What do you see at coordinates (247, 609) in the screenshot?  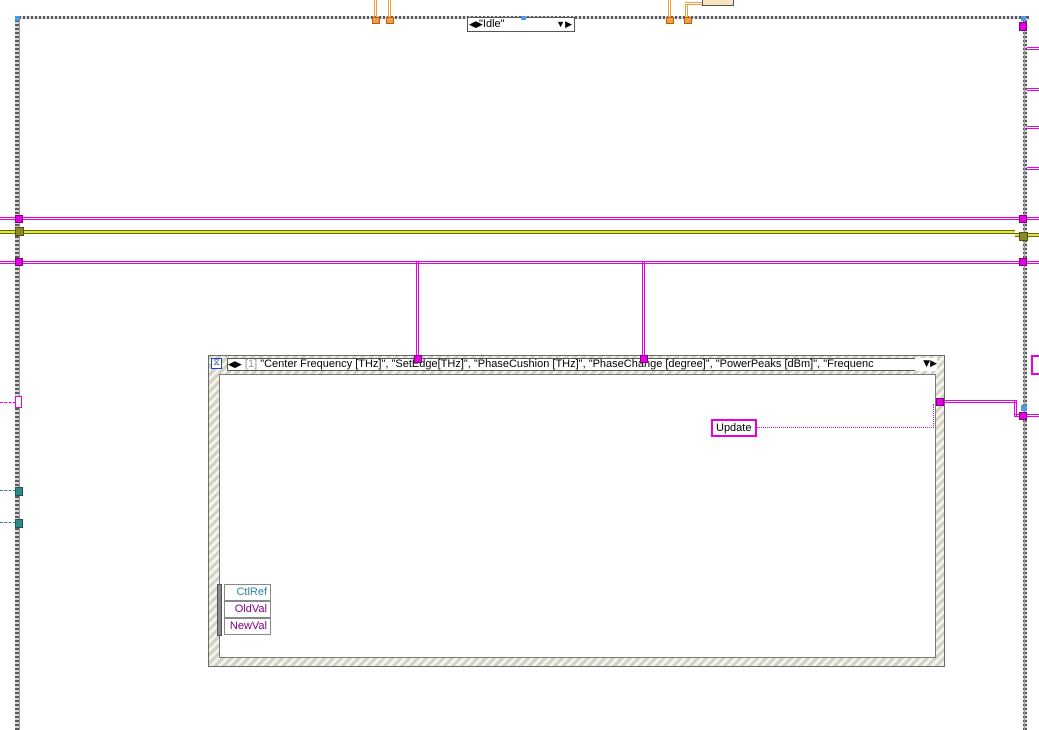 I see `event-data-oldval: OldVal` at bounding box center [247, 609].